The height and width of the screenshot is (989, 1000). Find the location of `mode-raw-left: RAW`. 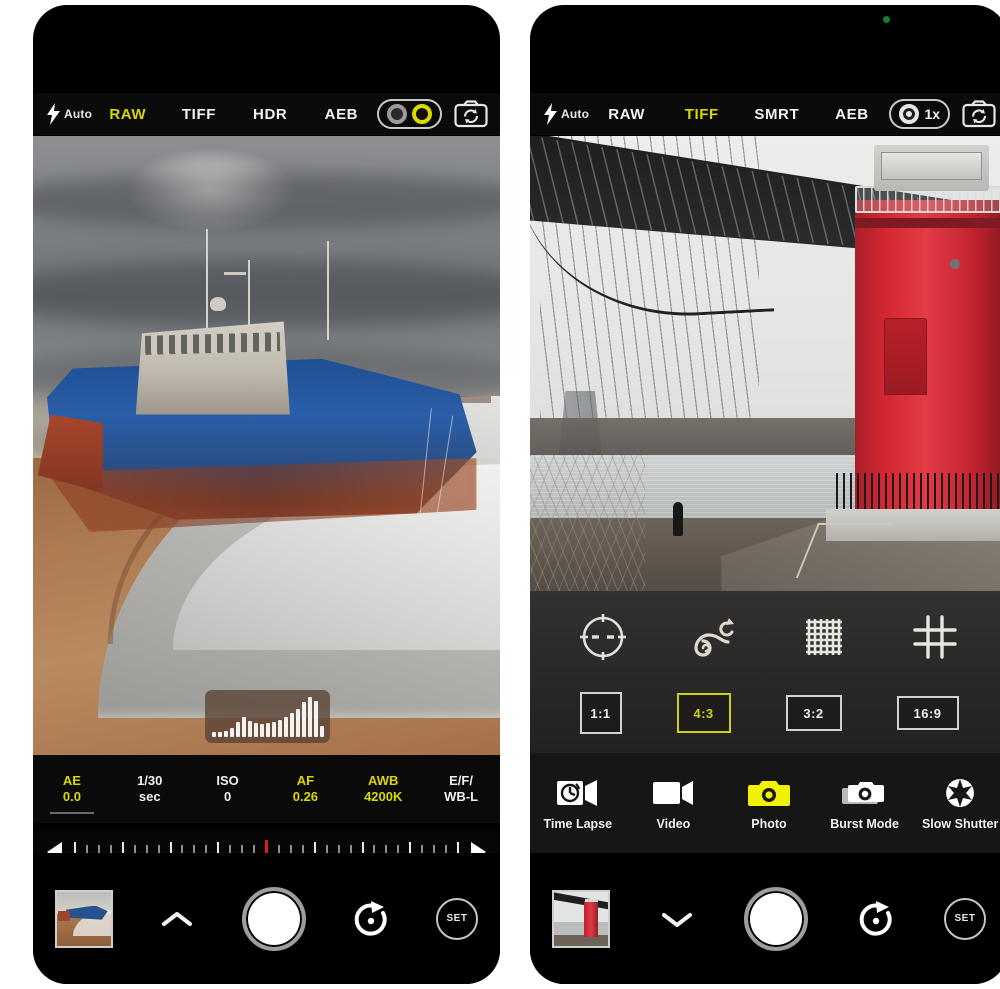

mode-raw-left: RAW is located at coordinates (127, 114).